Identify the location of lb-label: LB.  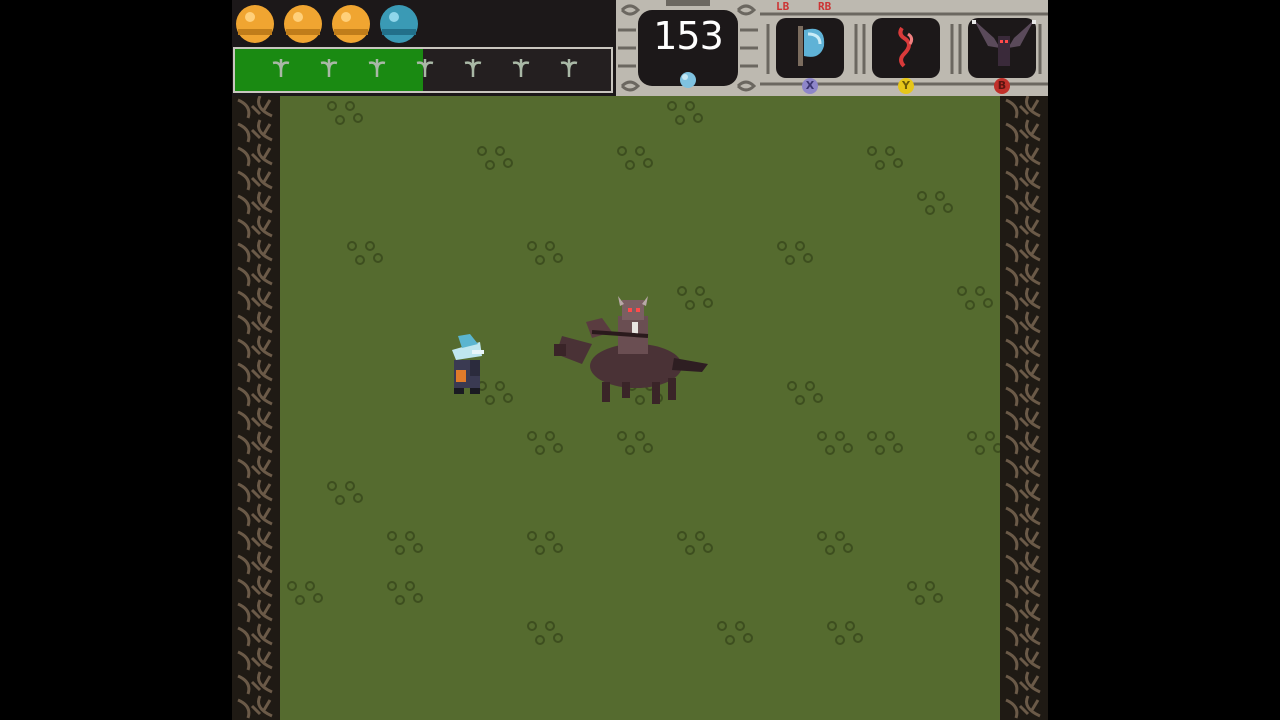
(783, 6).